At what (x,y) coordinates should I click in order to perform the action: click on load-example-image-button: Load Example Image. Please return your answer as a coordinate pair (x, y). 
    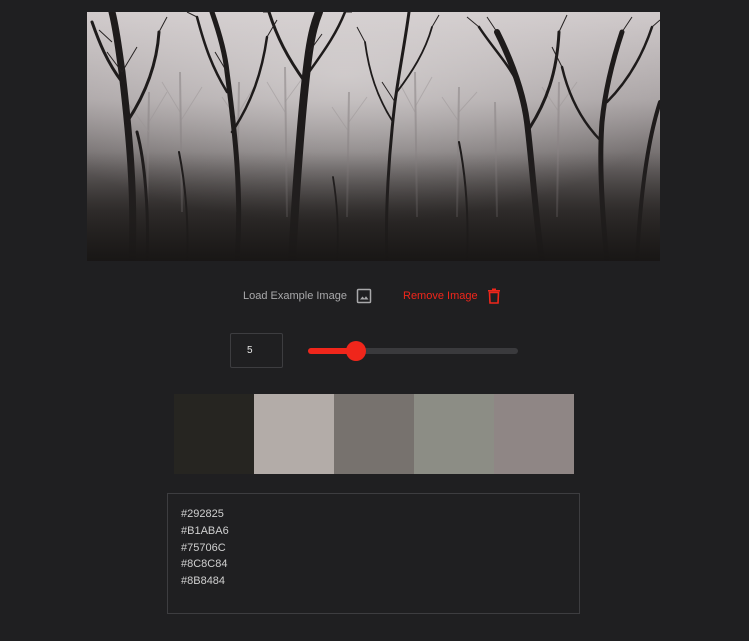
    Looking at the image, I should click on (307, 296).